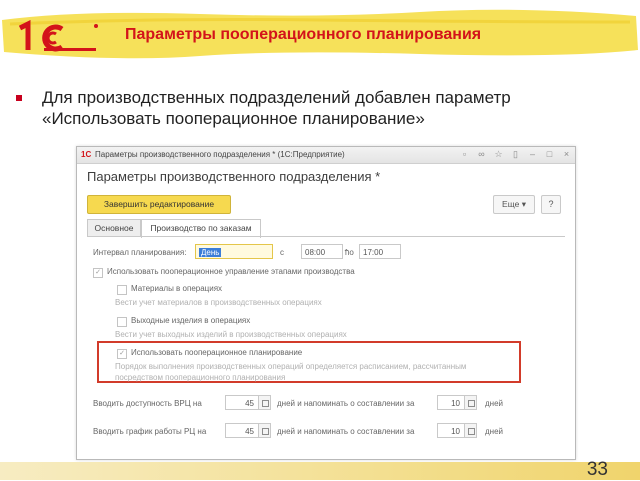 Image resolution: width=640 pixels, height=481 pixels. I want to click on more-button: Еще ▾, so click(514, 204).